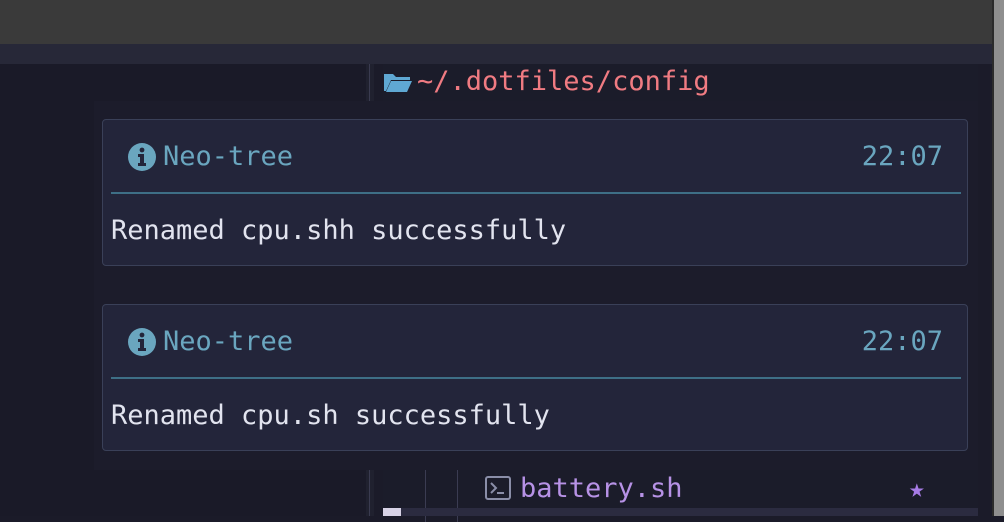  I want to click on tree-file-name: battery.sh, so click(601, 489).